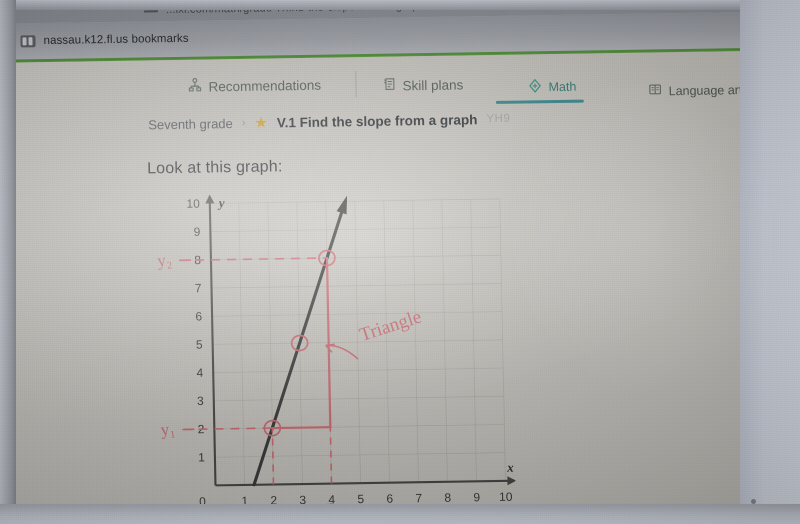  I want to click on folder-icon, so click(28, 41).